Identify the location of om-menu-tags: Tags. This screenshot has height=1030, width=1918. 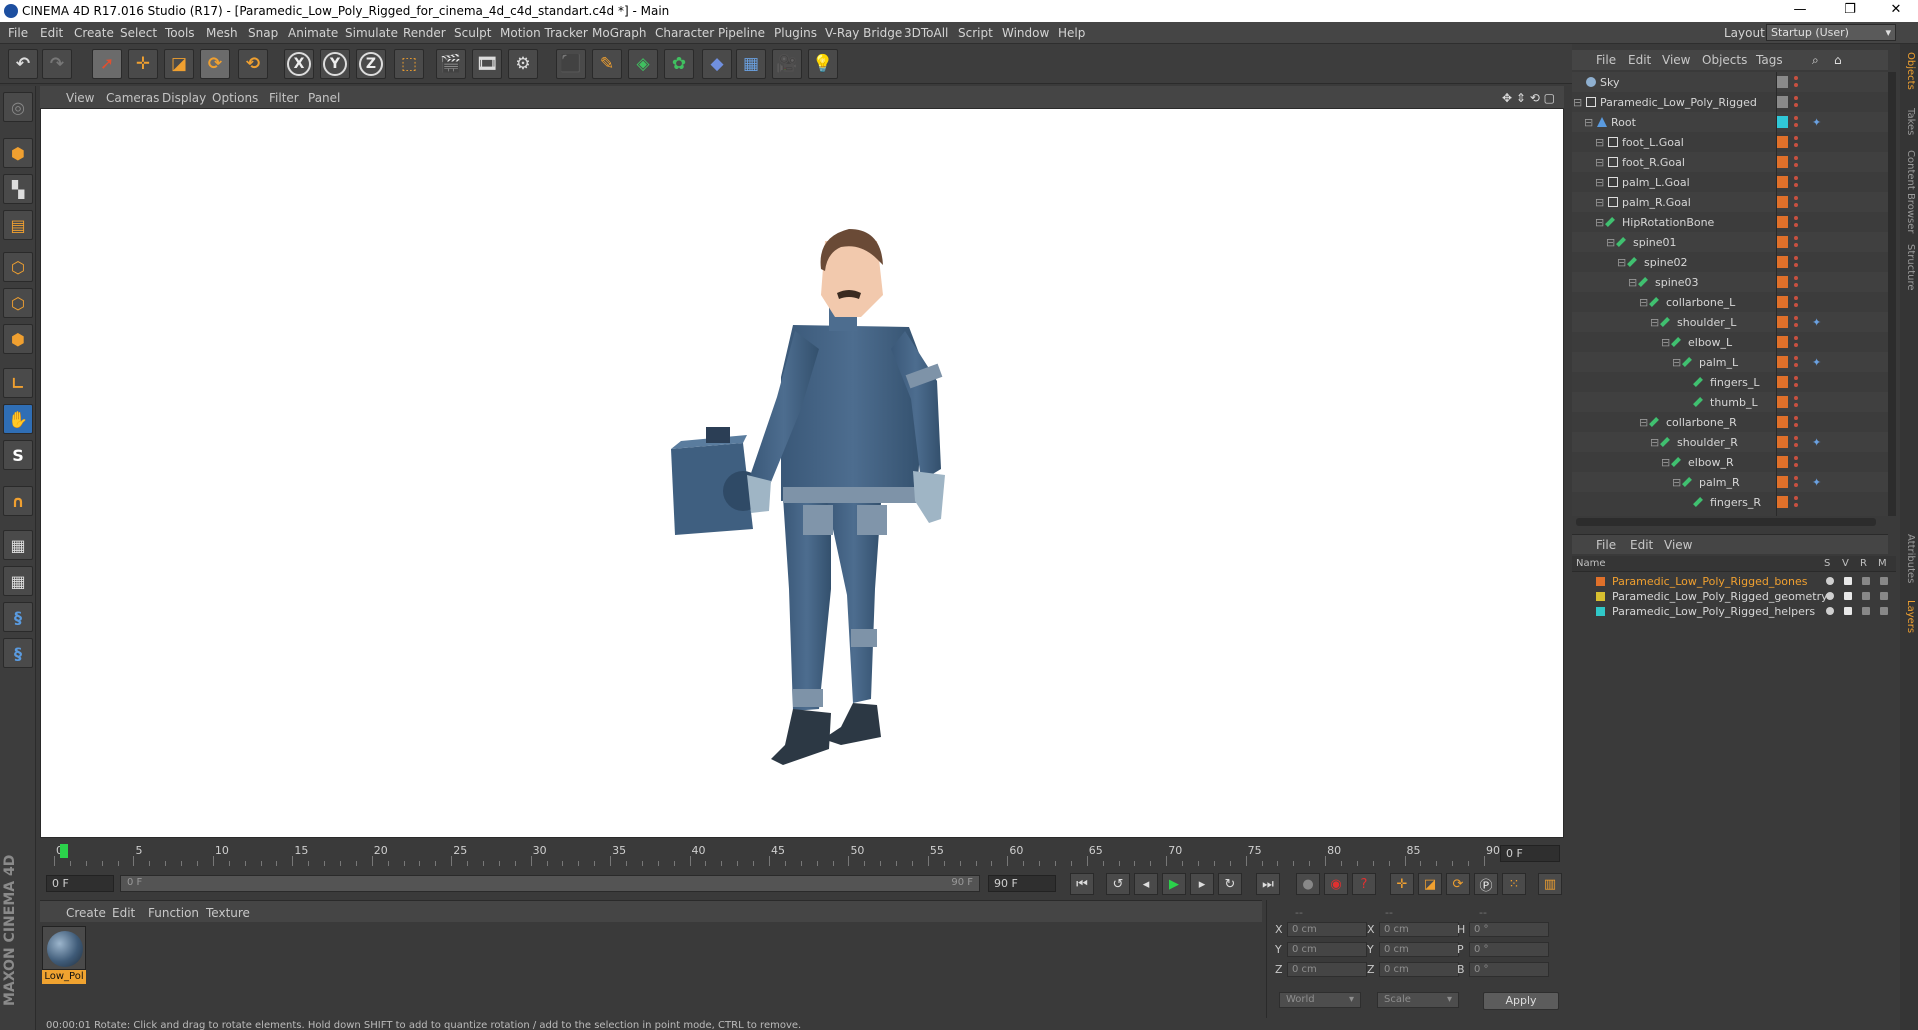
(1769, 60).